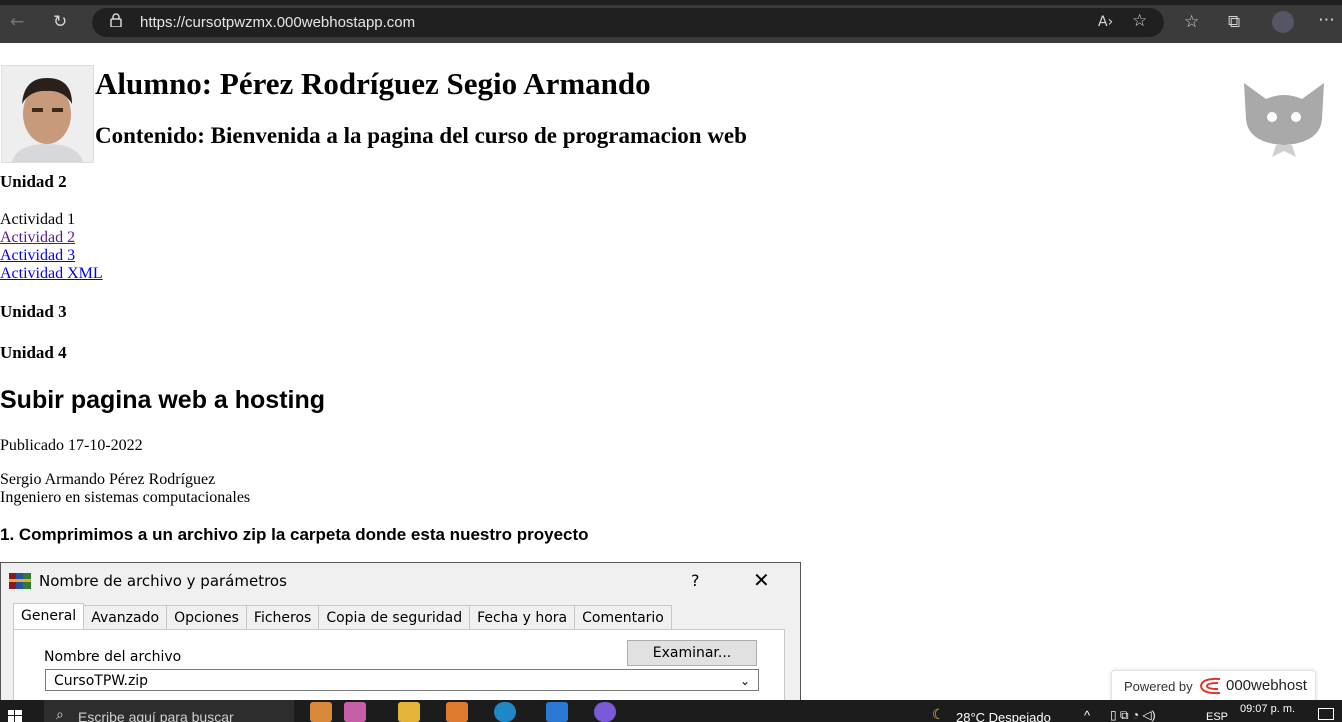  What do you see at coordinates (1266, 685) in the screenshot?
I see `powered-by-brand: 000webhost` at bounding box center [1266, 685].